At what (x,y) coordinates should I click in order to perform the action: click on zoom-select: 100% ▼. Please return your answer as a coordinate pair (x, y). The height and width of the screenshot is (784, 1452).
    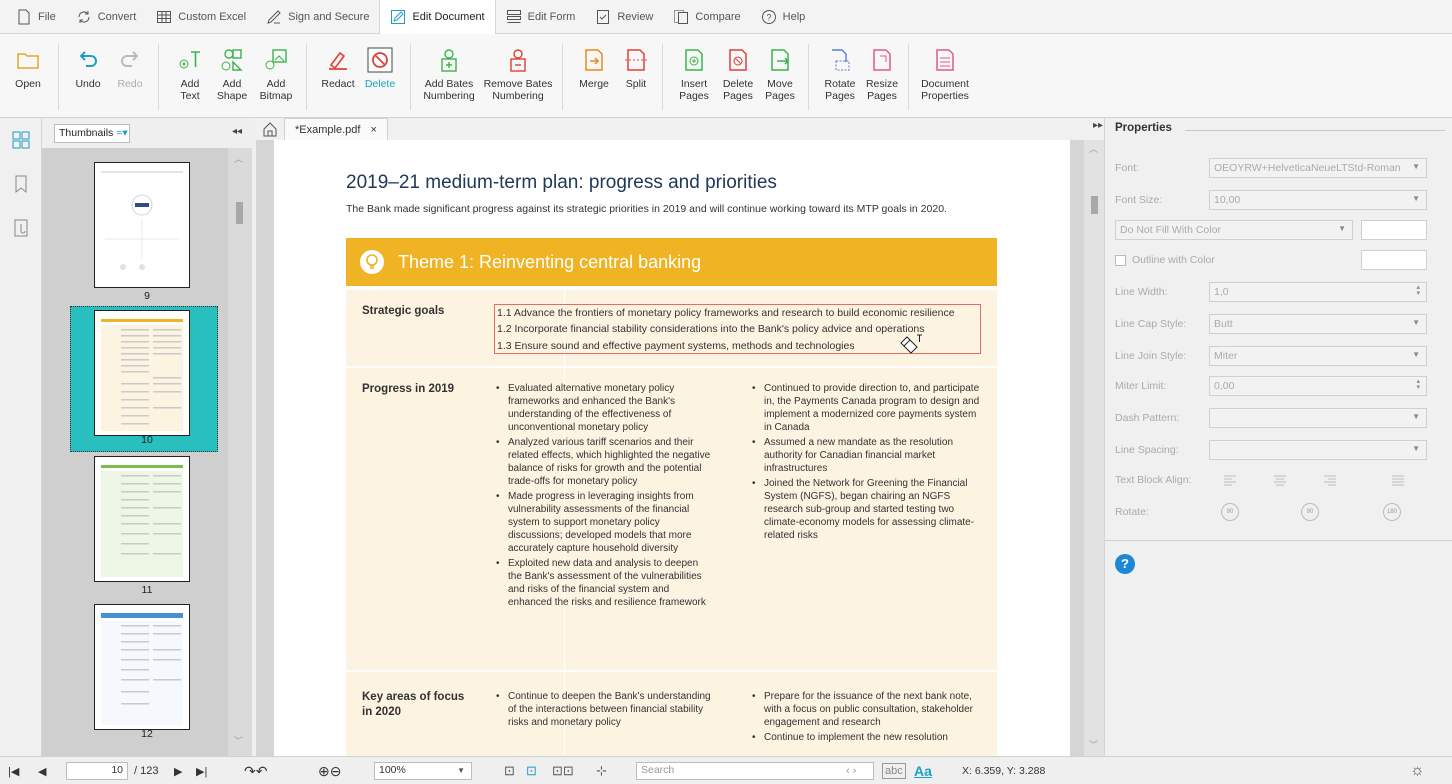
    Looking at the image, I should click on (423, 771).